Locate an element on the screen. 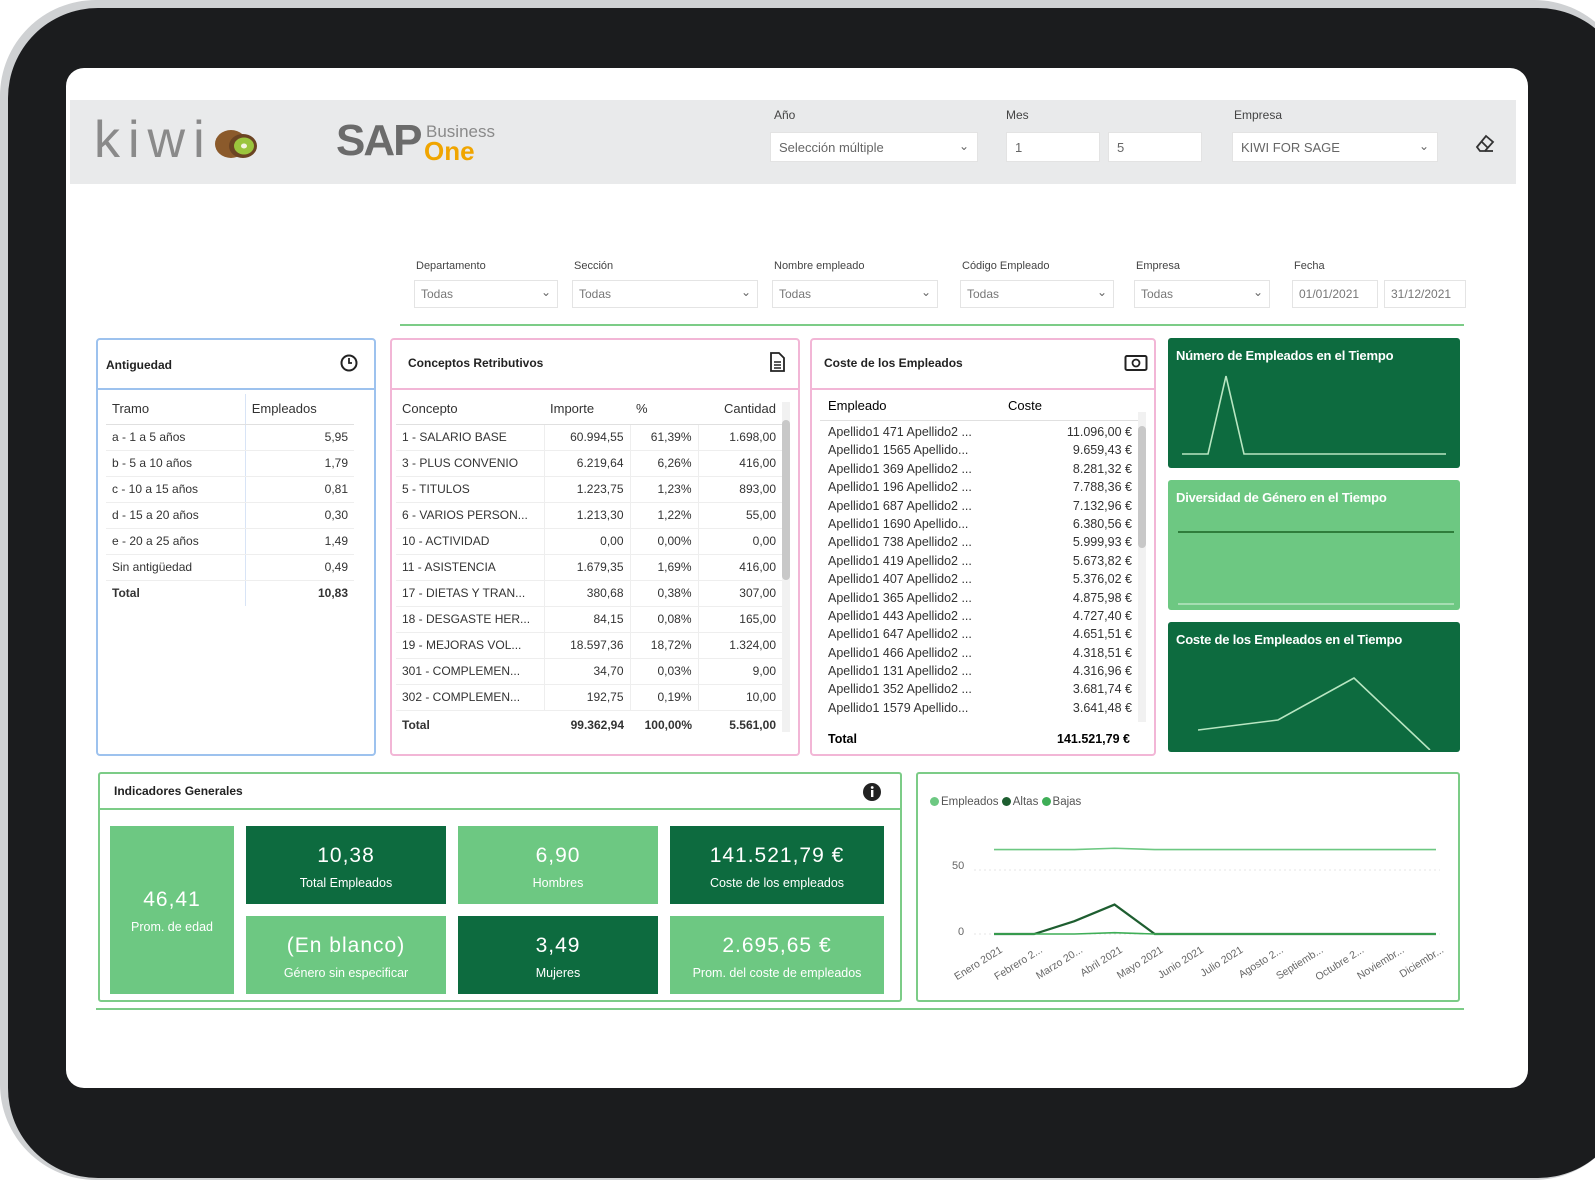 This screenshot has height=1180, width=1595. bottom-divider-line is located at coordinates (780, 1009).